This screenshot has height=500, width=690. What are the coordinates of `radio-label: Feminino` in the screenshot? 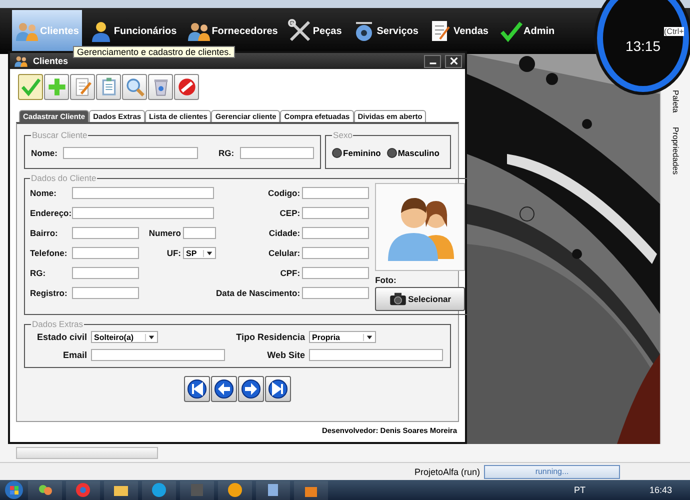 It's located at (362, 153).